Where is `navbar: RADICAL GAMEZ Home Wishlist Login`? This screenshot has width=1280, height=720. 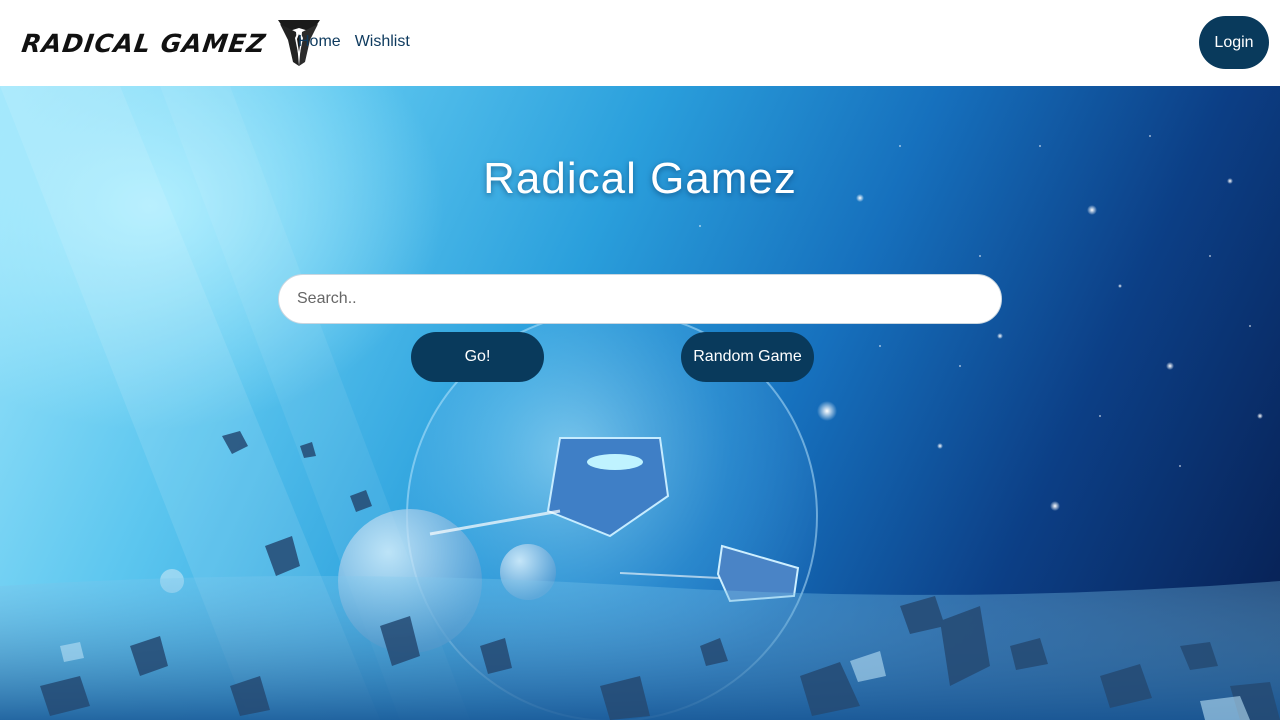 navbar: RADICAL GAMEZ Home Wishlist Login is located at coordinates (640, 43).